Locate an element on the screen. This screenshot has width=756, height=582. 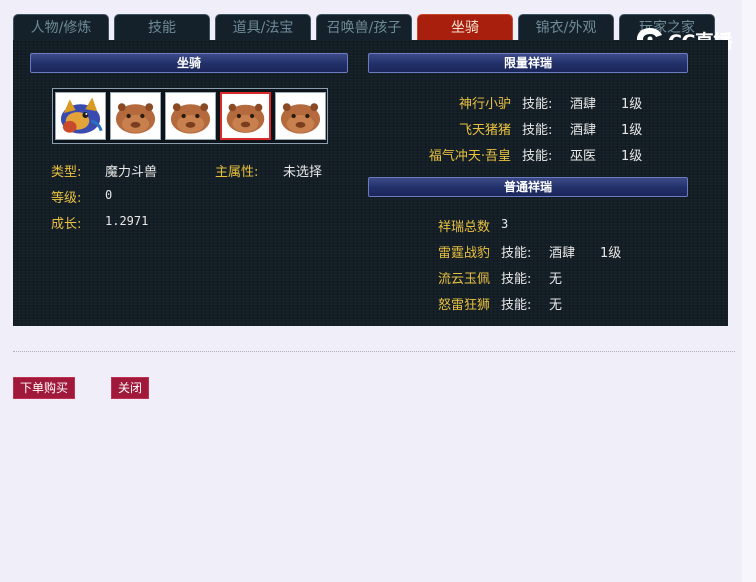
growth-label: 成长: is located at coordinates (66, 224).